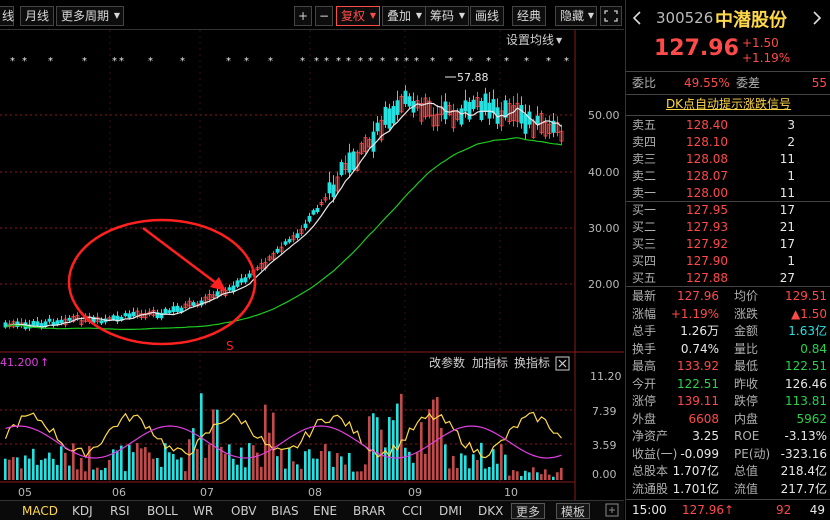 The height and width of the screenshot is (520, 830). I want to click on stock-name: 中潜股份, so click(751, 20).